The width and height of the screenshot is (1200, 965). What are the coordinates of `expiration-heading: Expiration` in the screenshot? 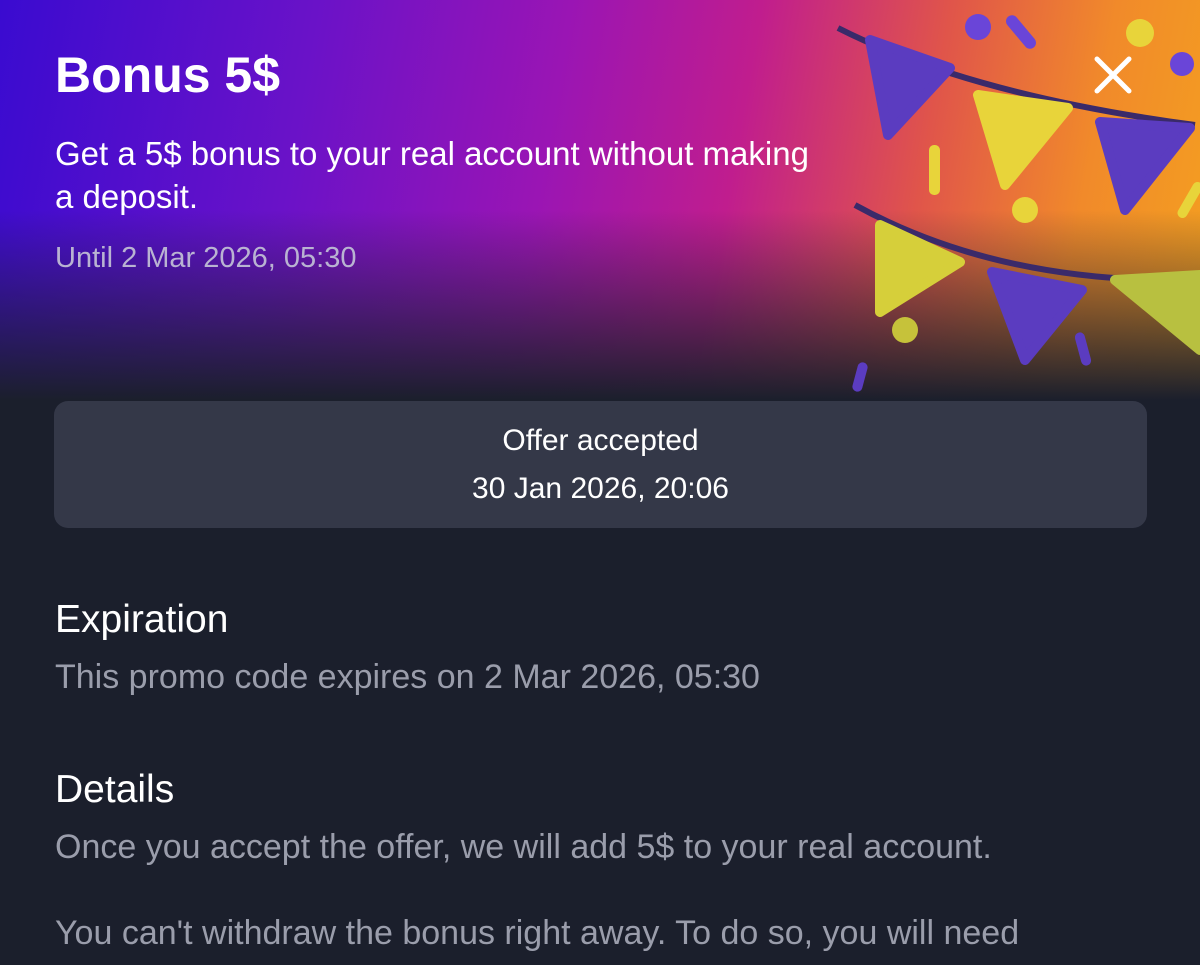 It's located at (142, 619).